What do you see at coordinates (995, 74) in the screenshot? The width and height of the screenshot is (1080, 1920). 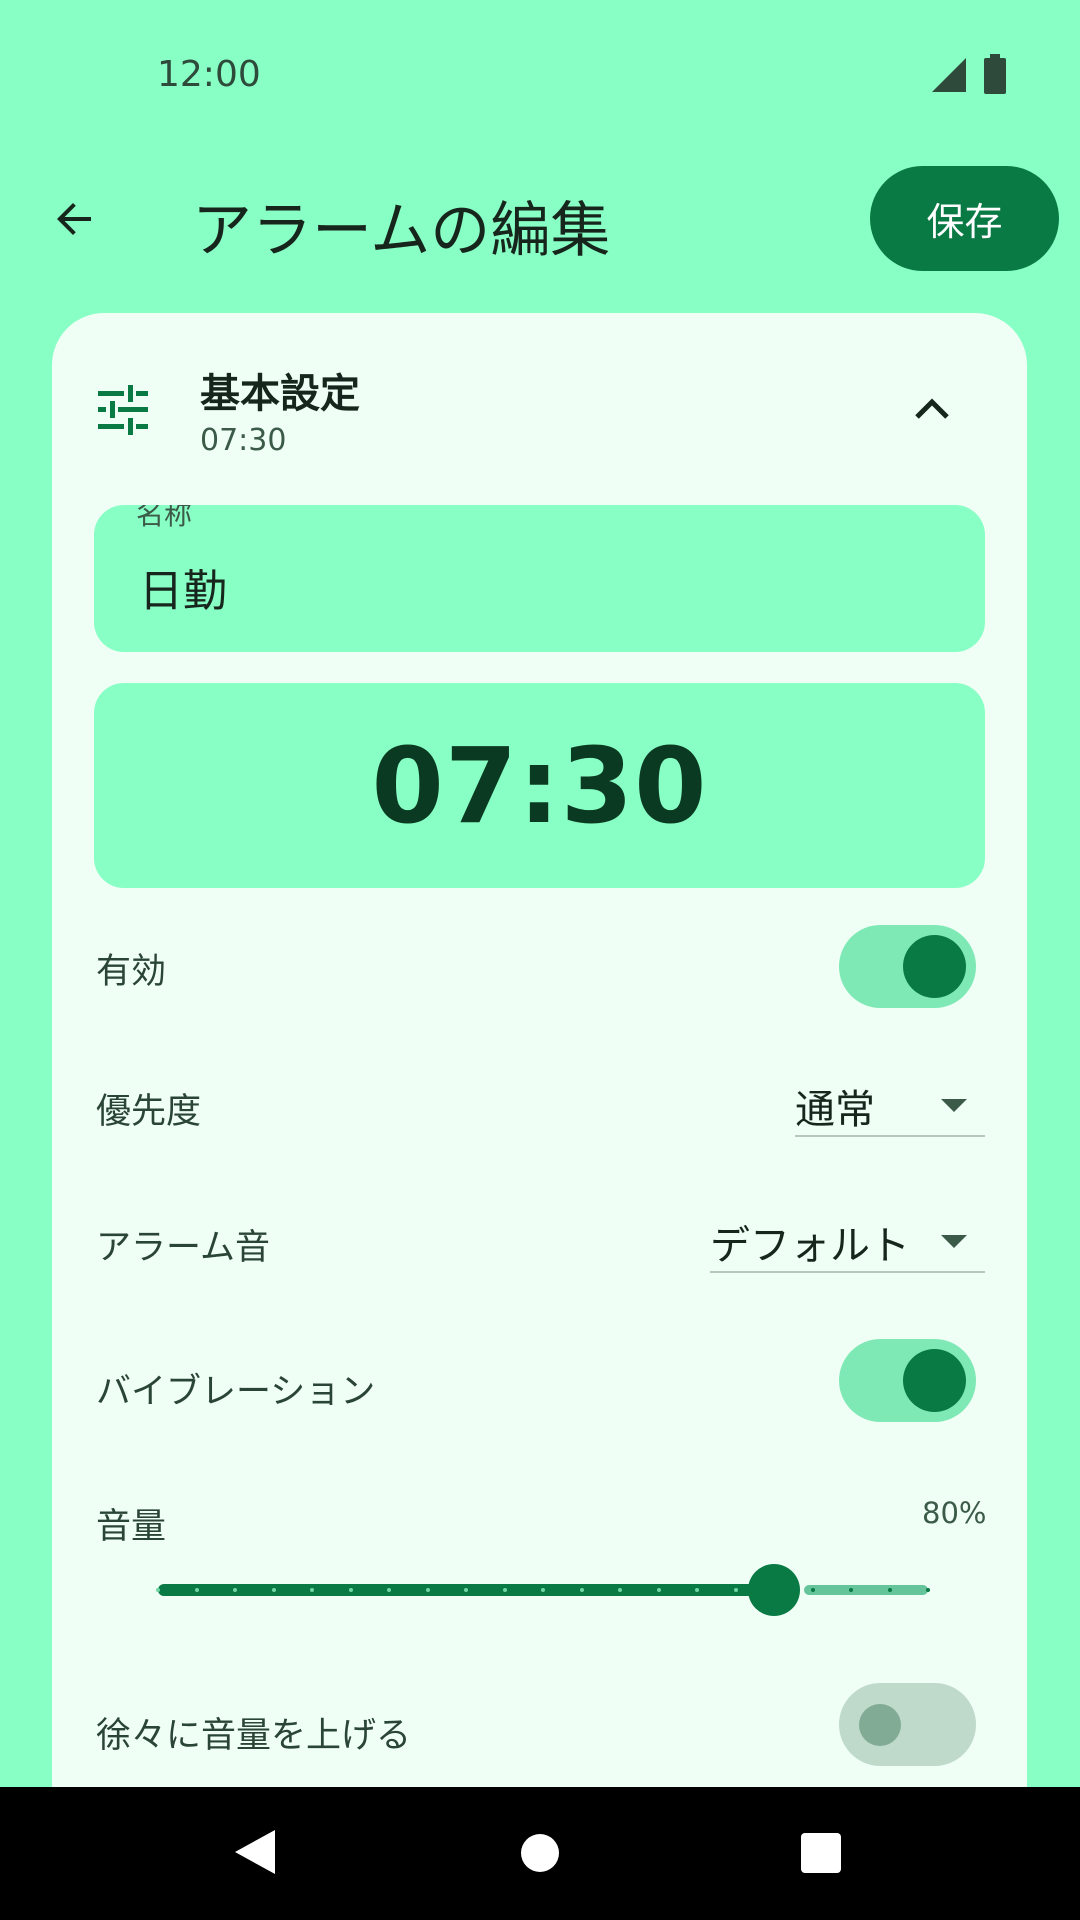 I see `battery-icon` at bounding box center [995, 74].